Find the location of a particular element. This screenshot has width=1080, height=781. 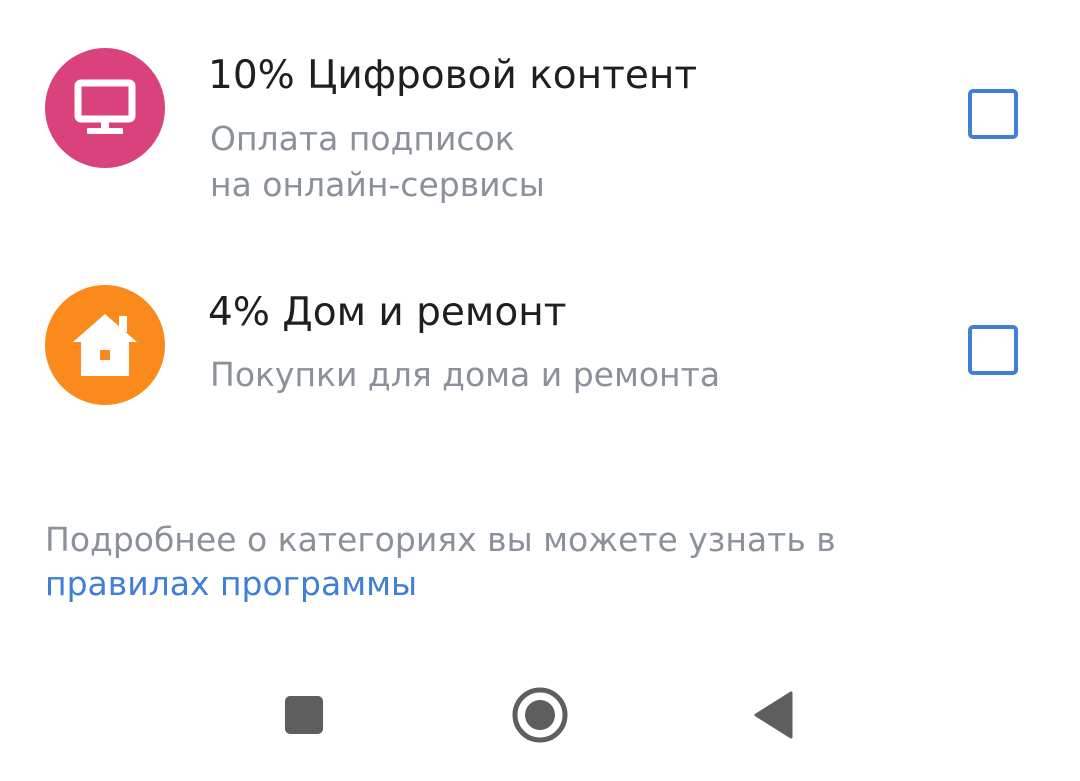

category-description: Оплата подписок на онлайн-сервисы is located at coordinates (550, 162).